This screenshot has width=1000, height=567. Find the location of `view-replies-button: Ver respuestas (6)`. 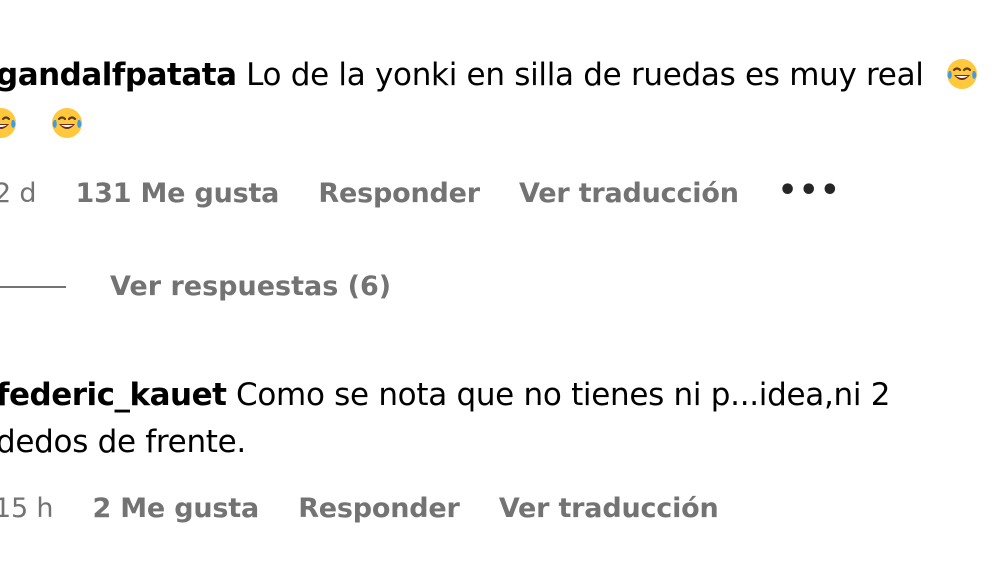

view-replies-button: Ver respuestas (6) is located at coordinates (250, 287).